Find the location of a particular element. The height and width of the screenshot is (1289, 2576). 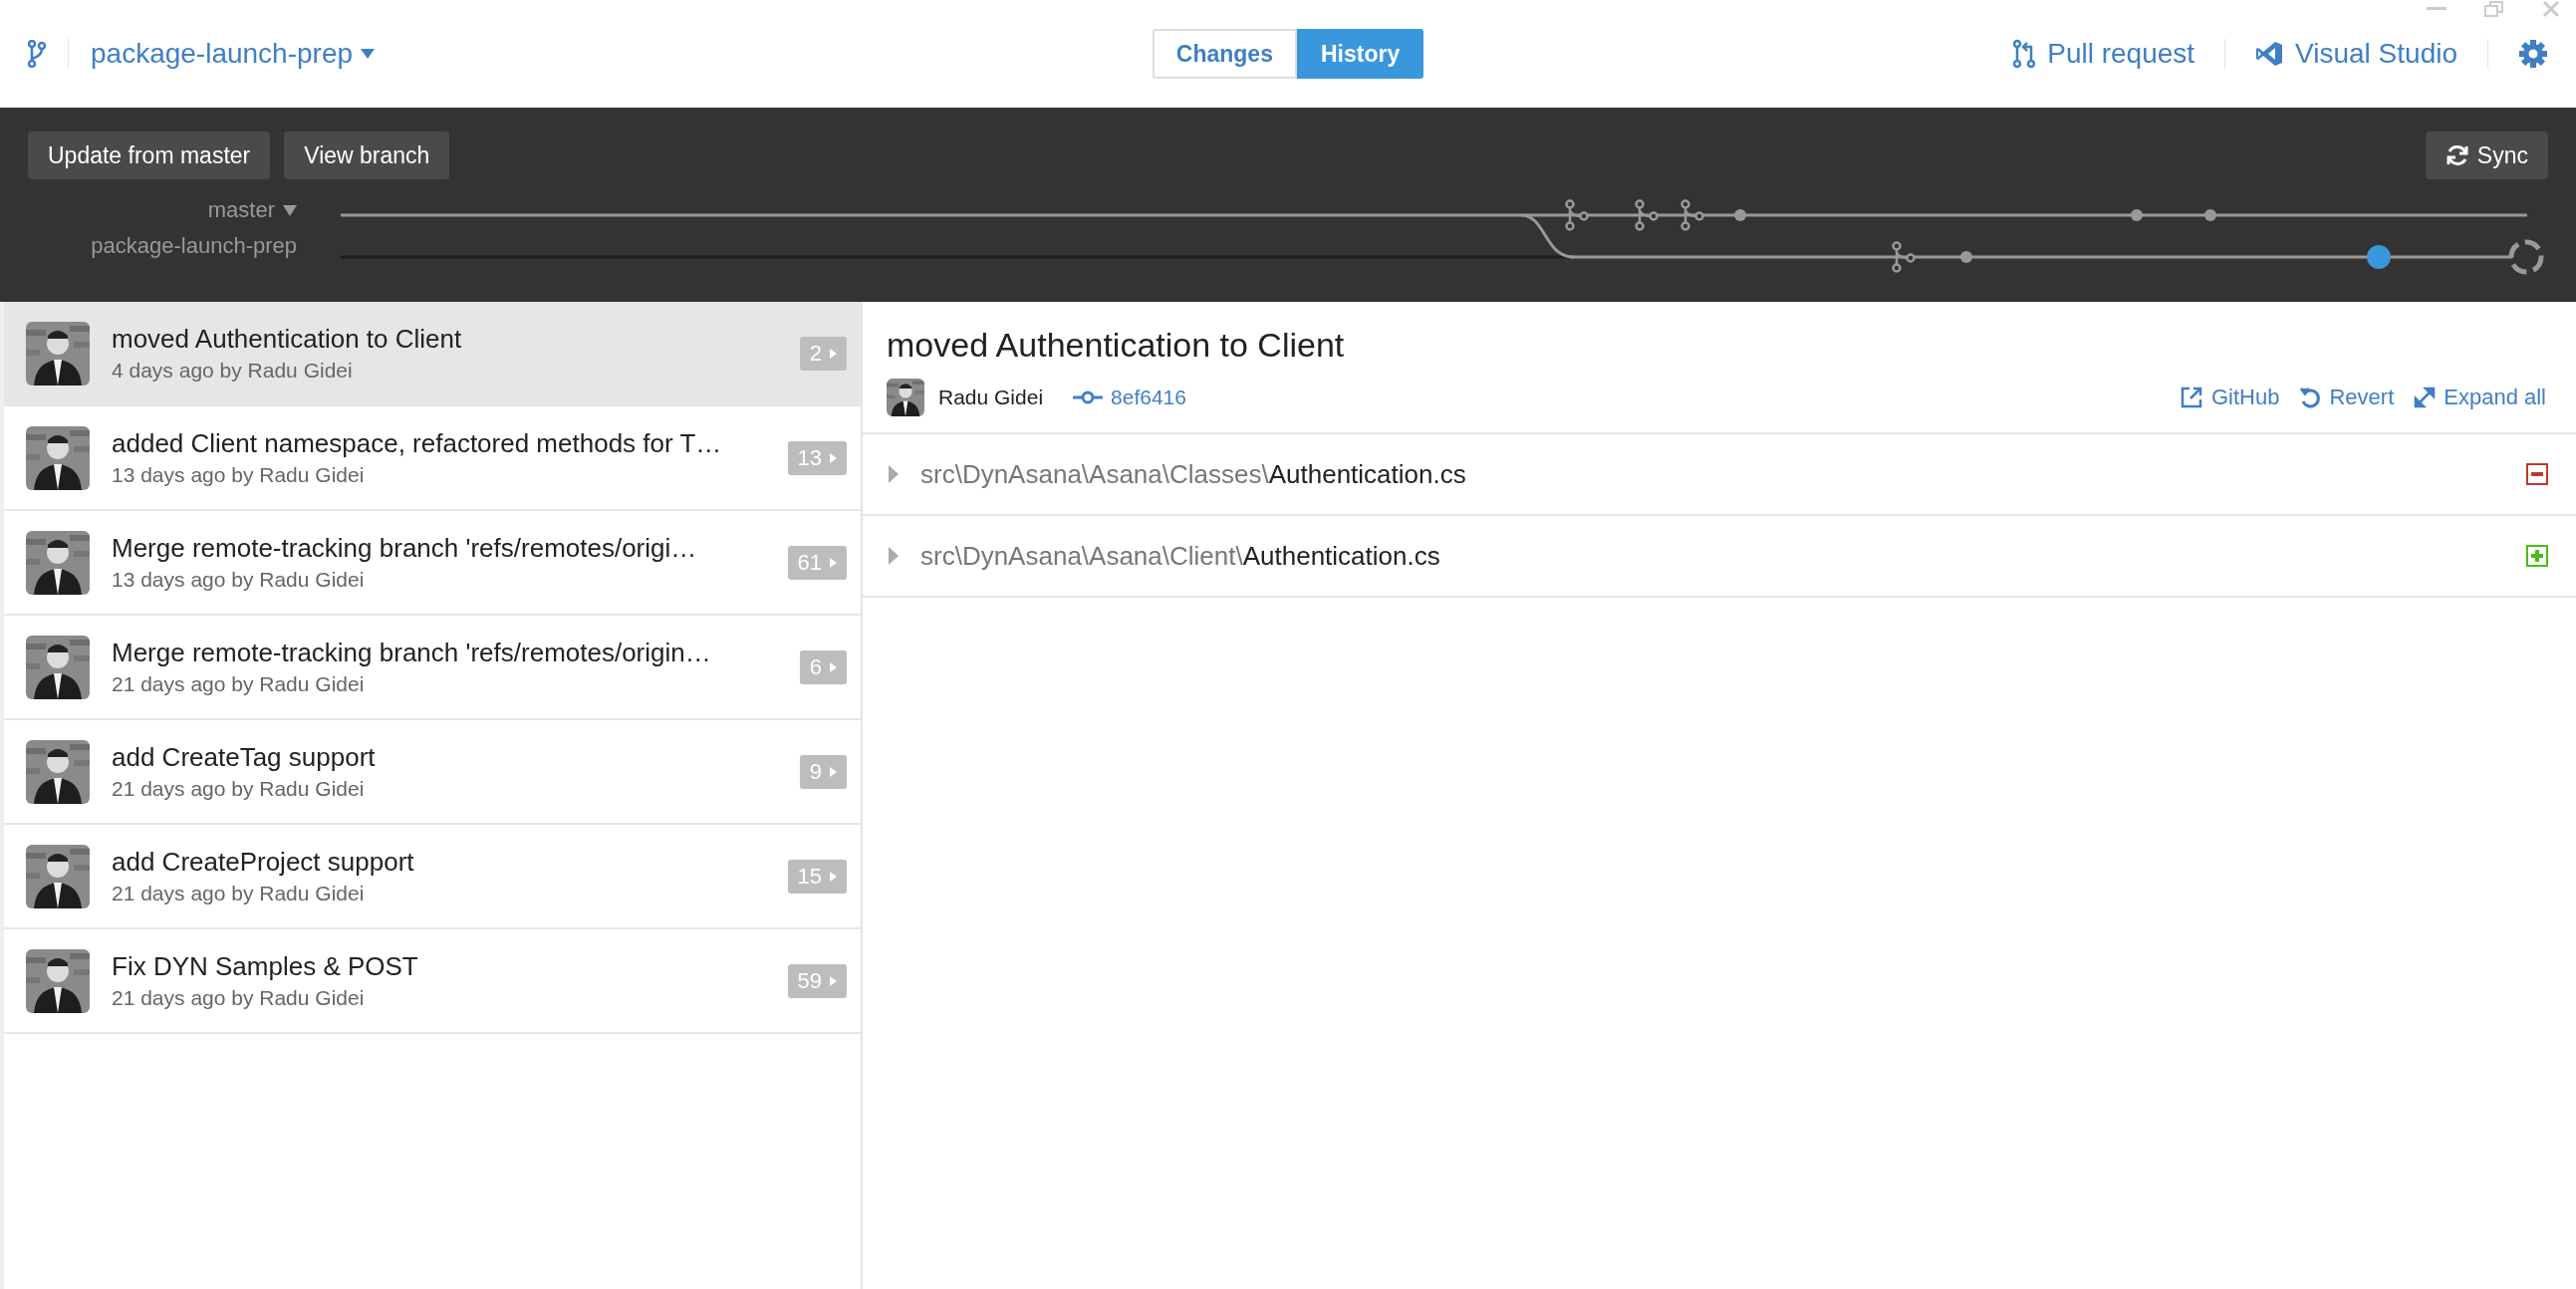

commit-meta: 4 days ago by Radu Gidei is located at coordinates (233, 371).